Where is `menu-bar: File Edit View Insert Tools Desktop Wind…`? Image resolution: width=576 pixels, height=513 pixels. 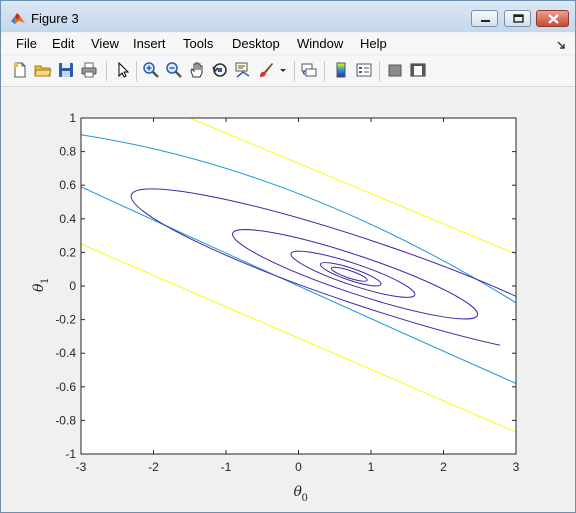
menu-bar: File Edit View Insert Tools Desktop Wind… is located at coordinates (288, 43).